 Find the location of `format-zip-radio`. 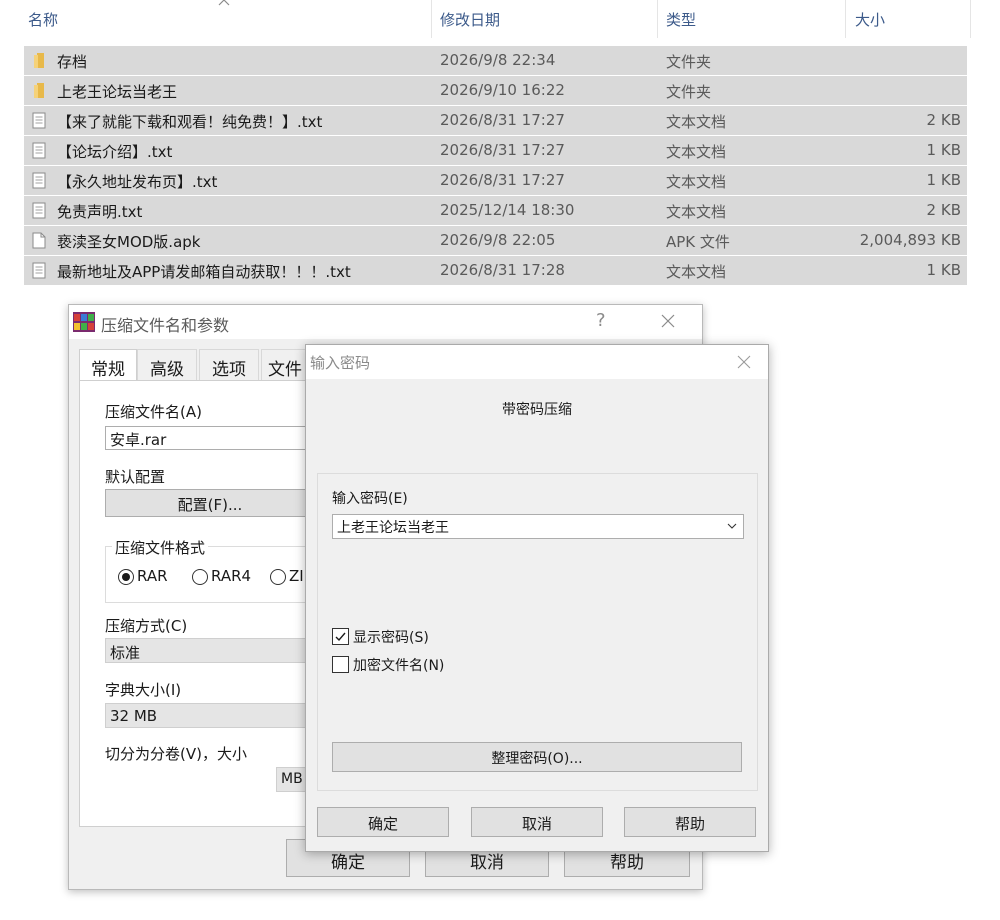

format-zip-radio is located at coordinates (278, 577).